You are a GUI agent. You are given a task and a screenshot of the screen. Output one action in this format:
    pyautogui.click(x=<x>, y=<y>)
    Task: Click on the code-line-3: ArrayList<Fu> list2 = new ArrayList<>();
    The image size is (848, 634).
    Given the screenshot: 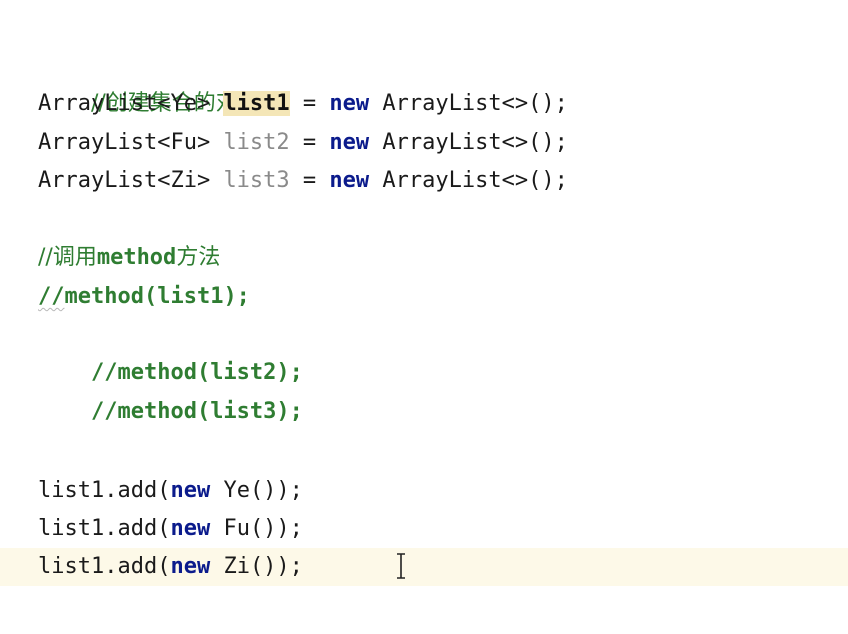 What is the action you would take?
    pyautogui.click(x=424, y=143)
    